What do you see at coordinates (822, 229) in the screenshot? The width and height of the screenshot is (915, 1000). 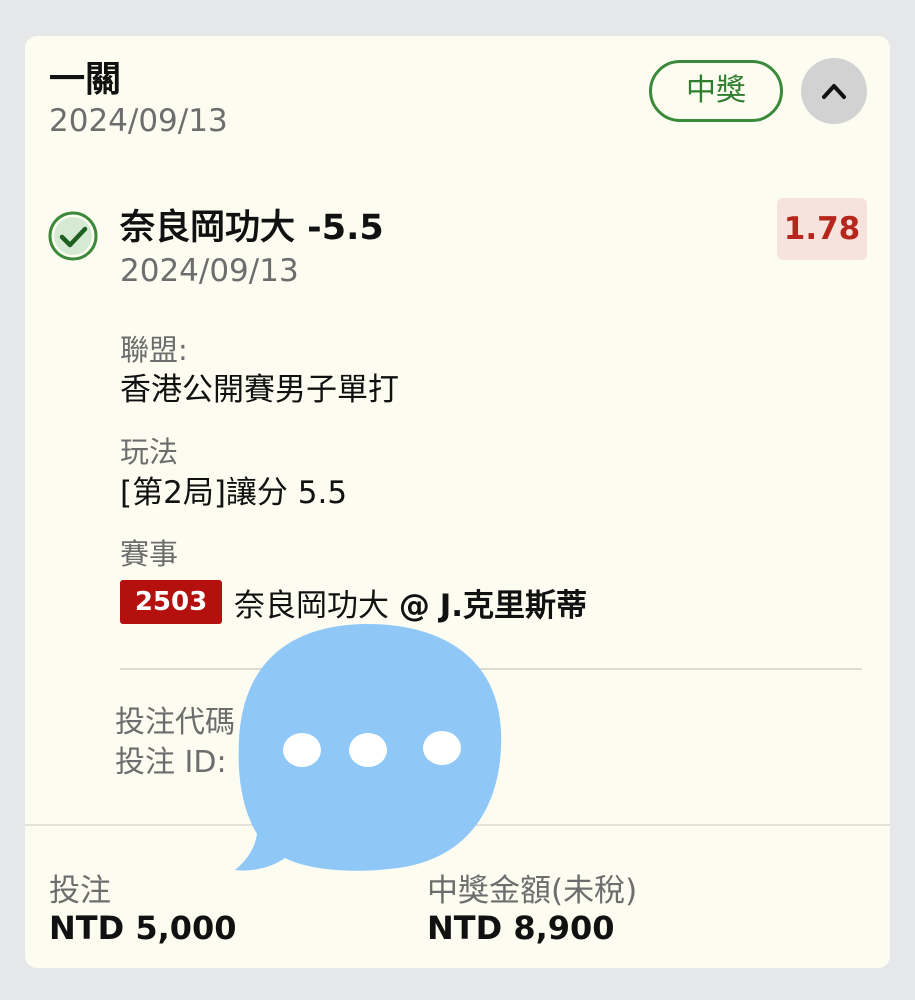 I see `odds-badge: 1.78` at bounding box center [822, 229].